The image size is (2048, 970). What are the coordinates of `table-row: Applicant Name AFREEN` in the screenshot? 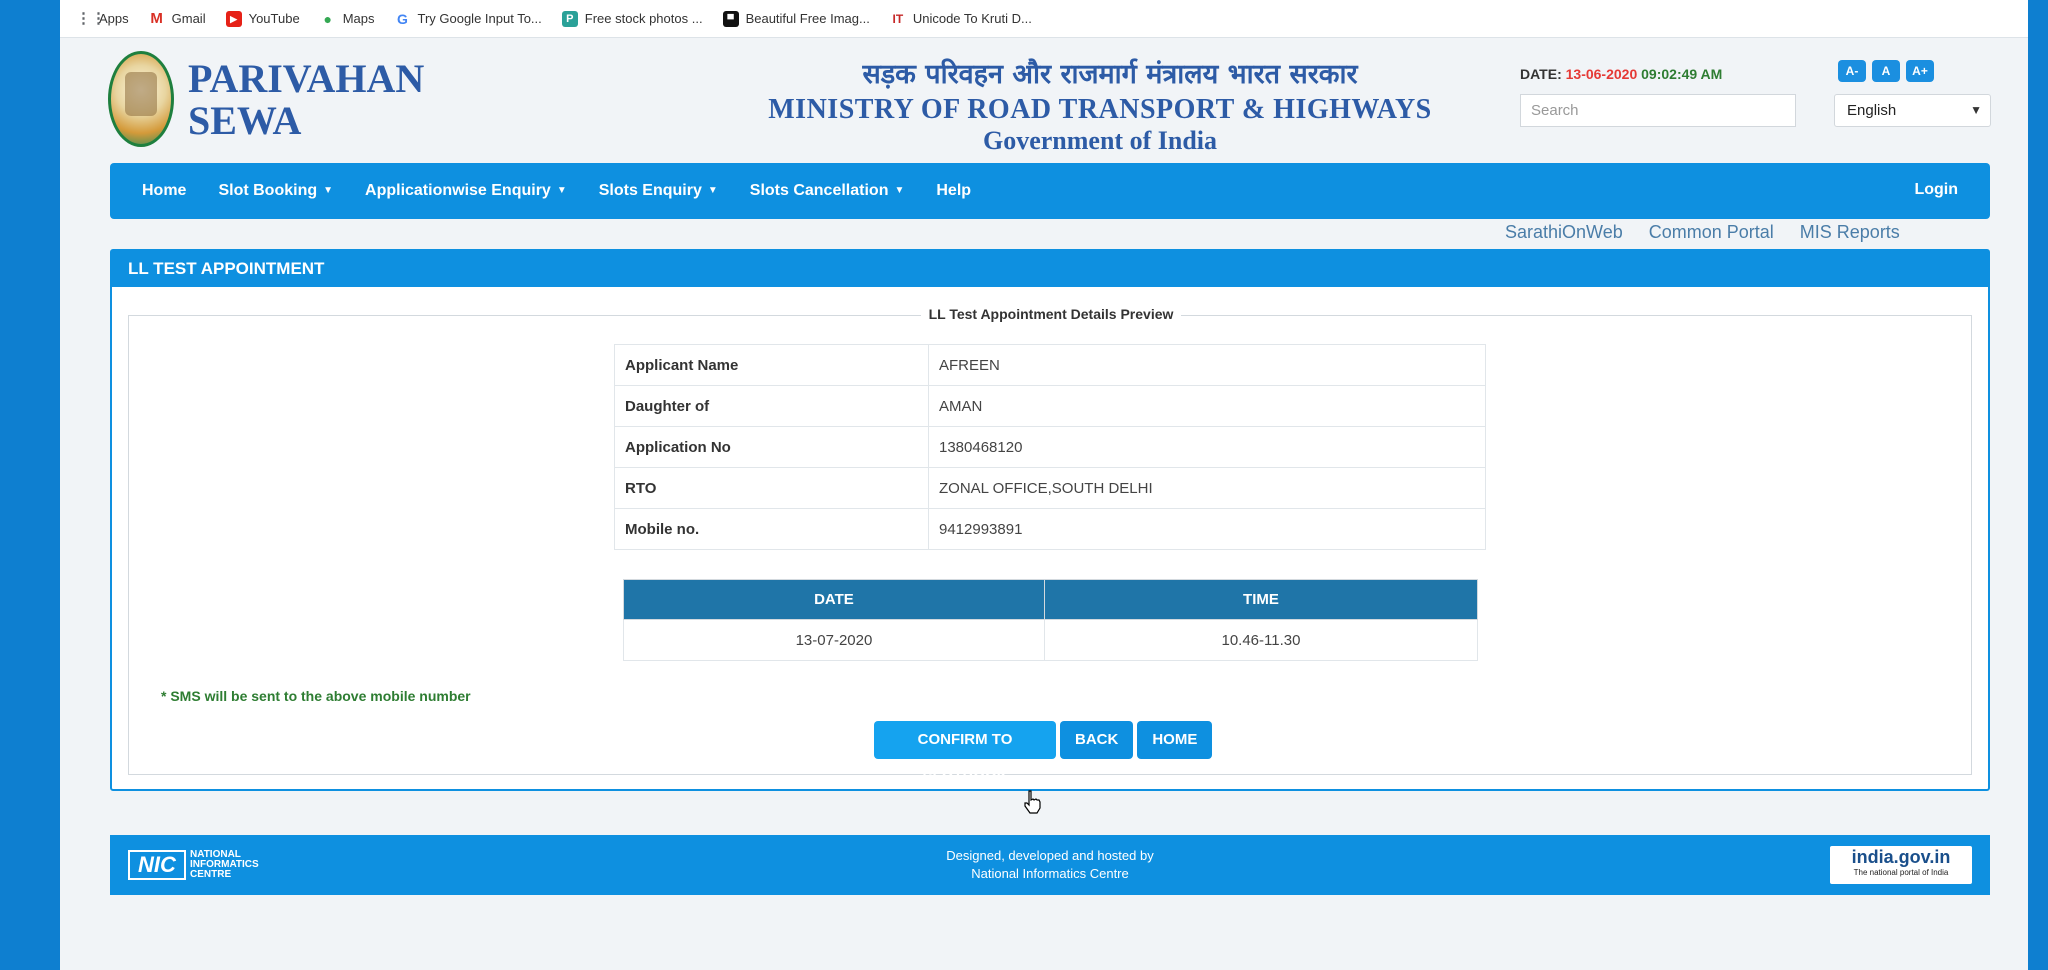 It's located at (1050, 365).